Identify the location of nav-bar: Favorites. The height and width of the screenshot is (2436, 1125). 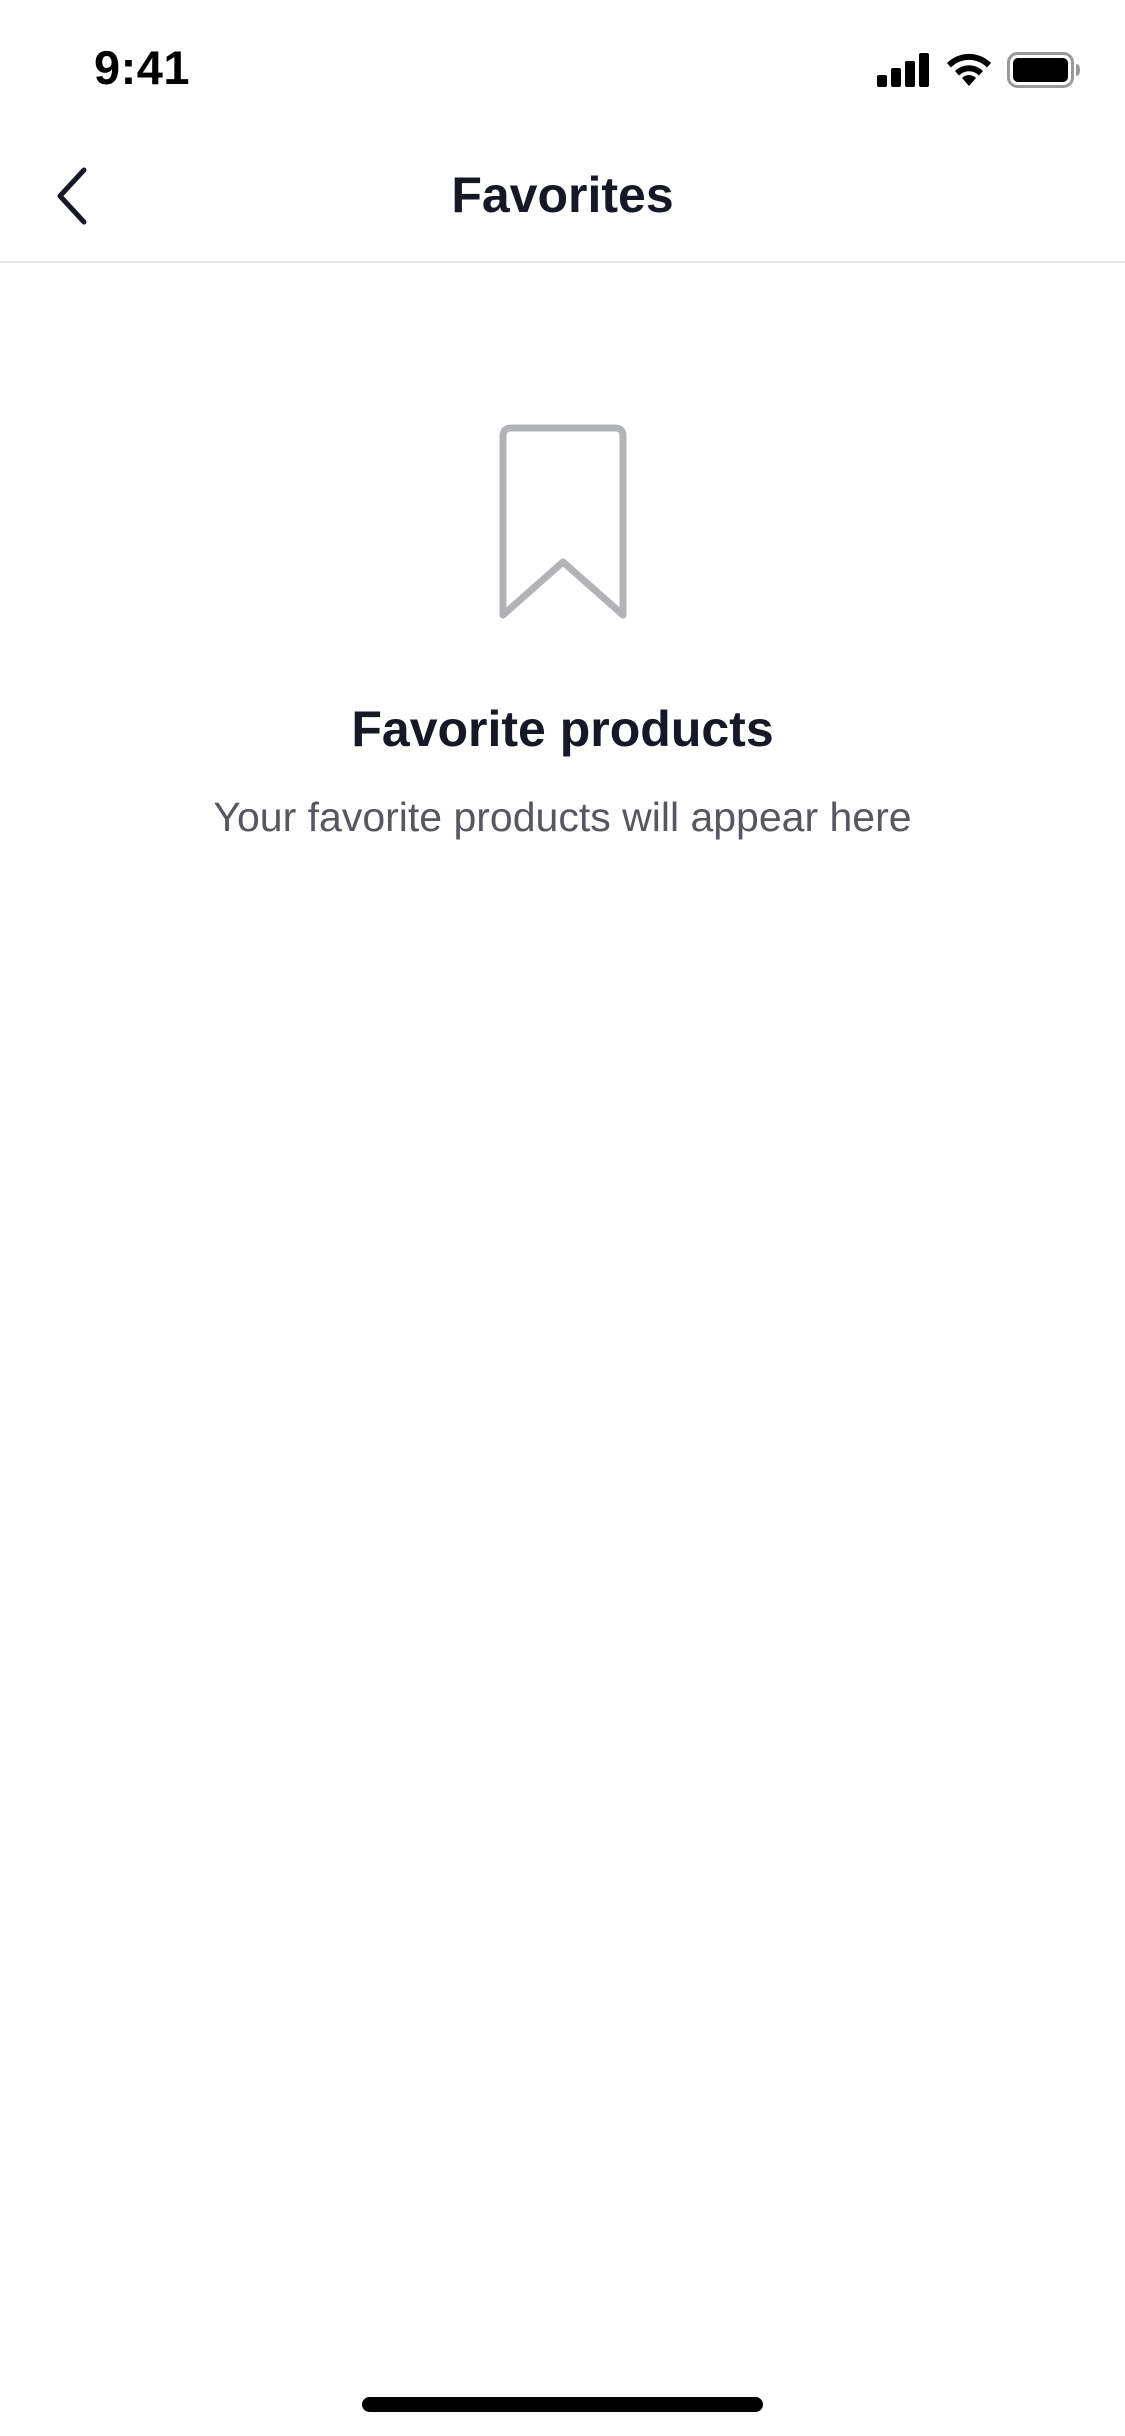
(562, 197).